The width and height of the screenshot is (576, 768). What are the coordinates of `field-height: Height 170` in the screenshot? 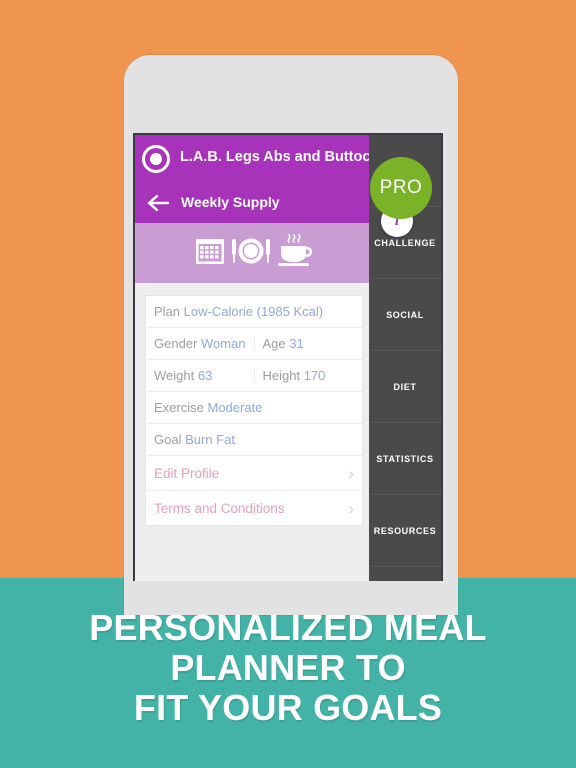 It's located at (308, 375).